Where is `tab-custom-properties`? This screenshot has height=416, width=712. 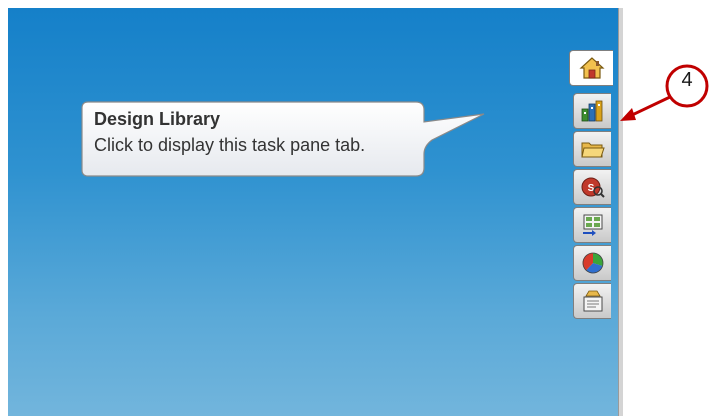 tab-custom-properties is located at coordinates (592, 301).